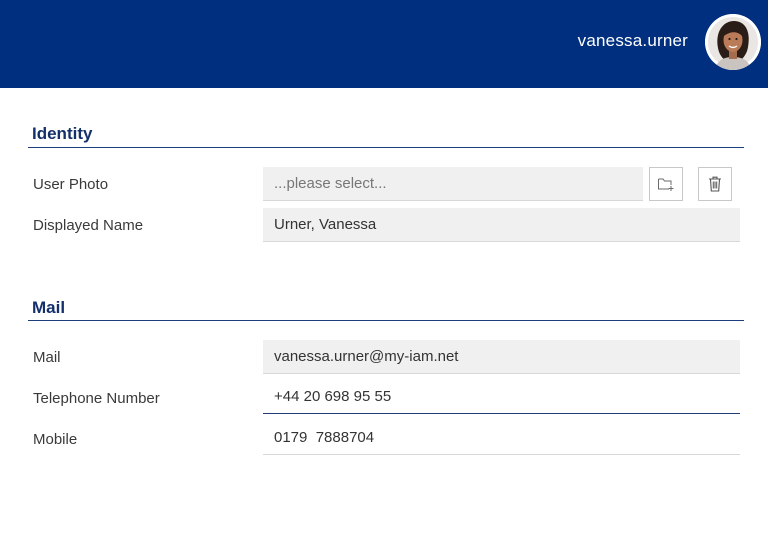 This screenshot has width=768, height=544. I want to click on user-avatar, so click(733, 42).